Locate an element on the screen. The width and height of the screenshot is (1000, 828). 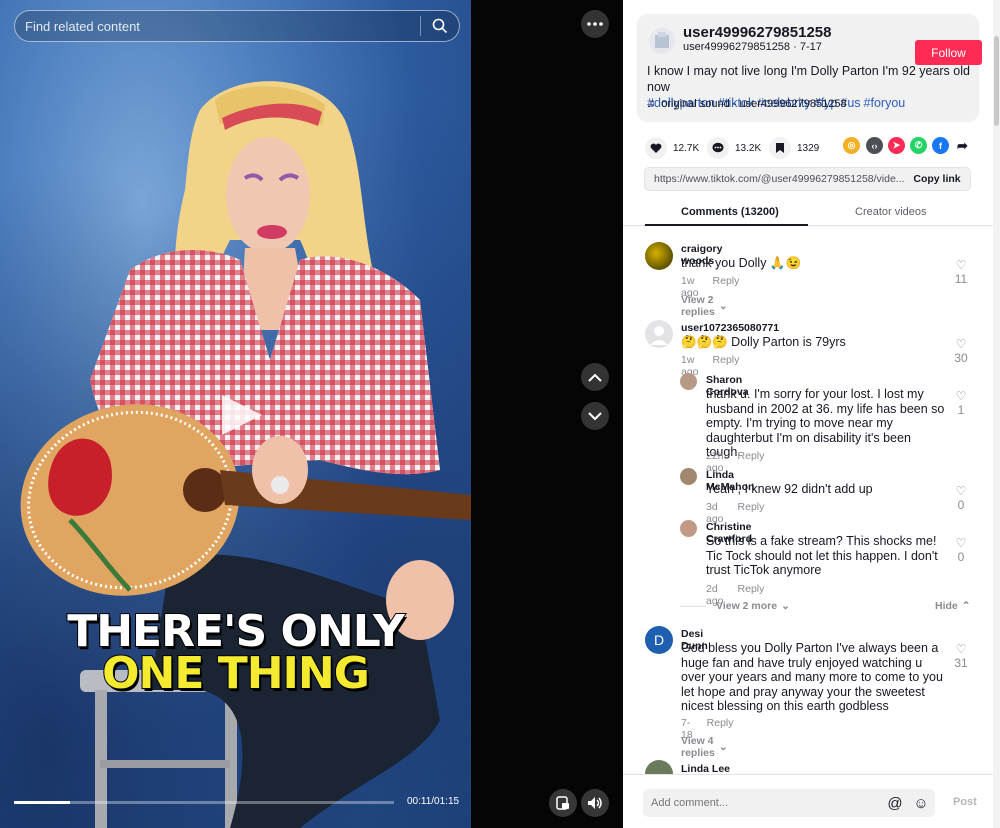
sound-name: original sound - user49996279851258 is located at coordinates (754, 104).